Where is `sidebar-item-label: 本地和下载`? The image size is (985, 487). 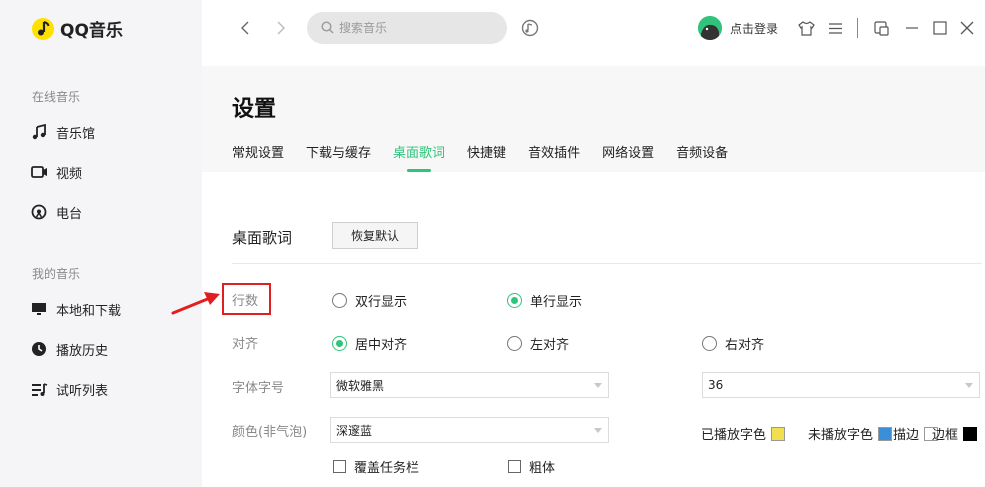
sidebar-item-label: 本地和下载 is located at coordinates (89, 311).